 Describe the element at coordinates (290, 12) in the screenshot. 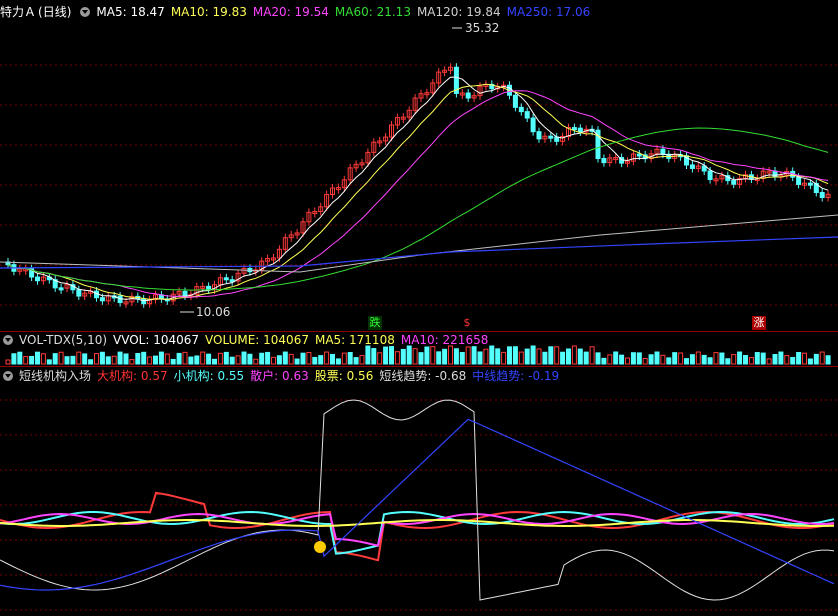

I see `ma20-value: MA20: 19.54` at that location.